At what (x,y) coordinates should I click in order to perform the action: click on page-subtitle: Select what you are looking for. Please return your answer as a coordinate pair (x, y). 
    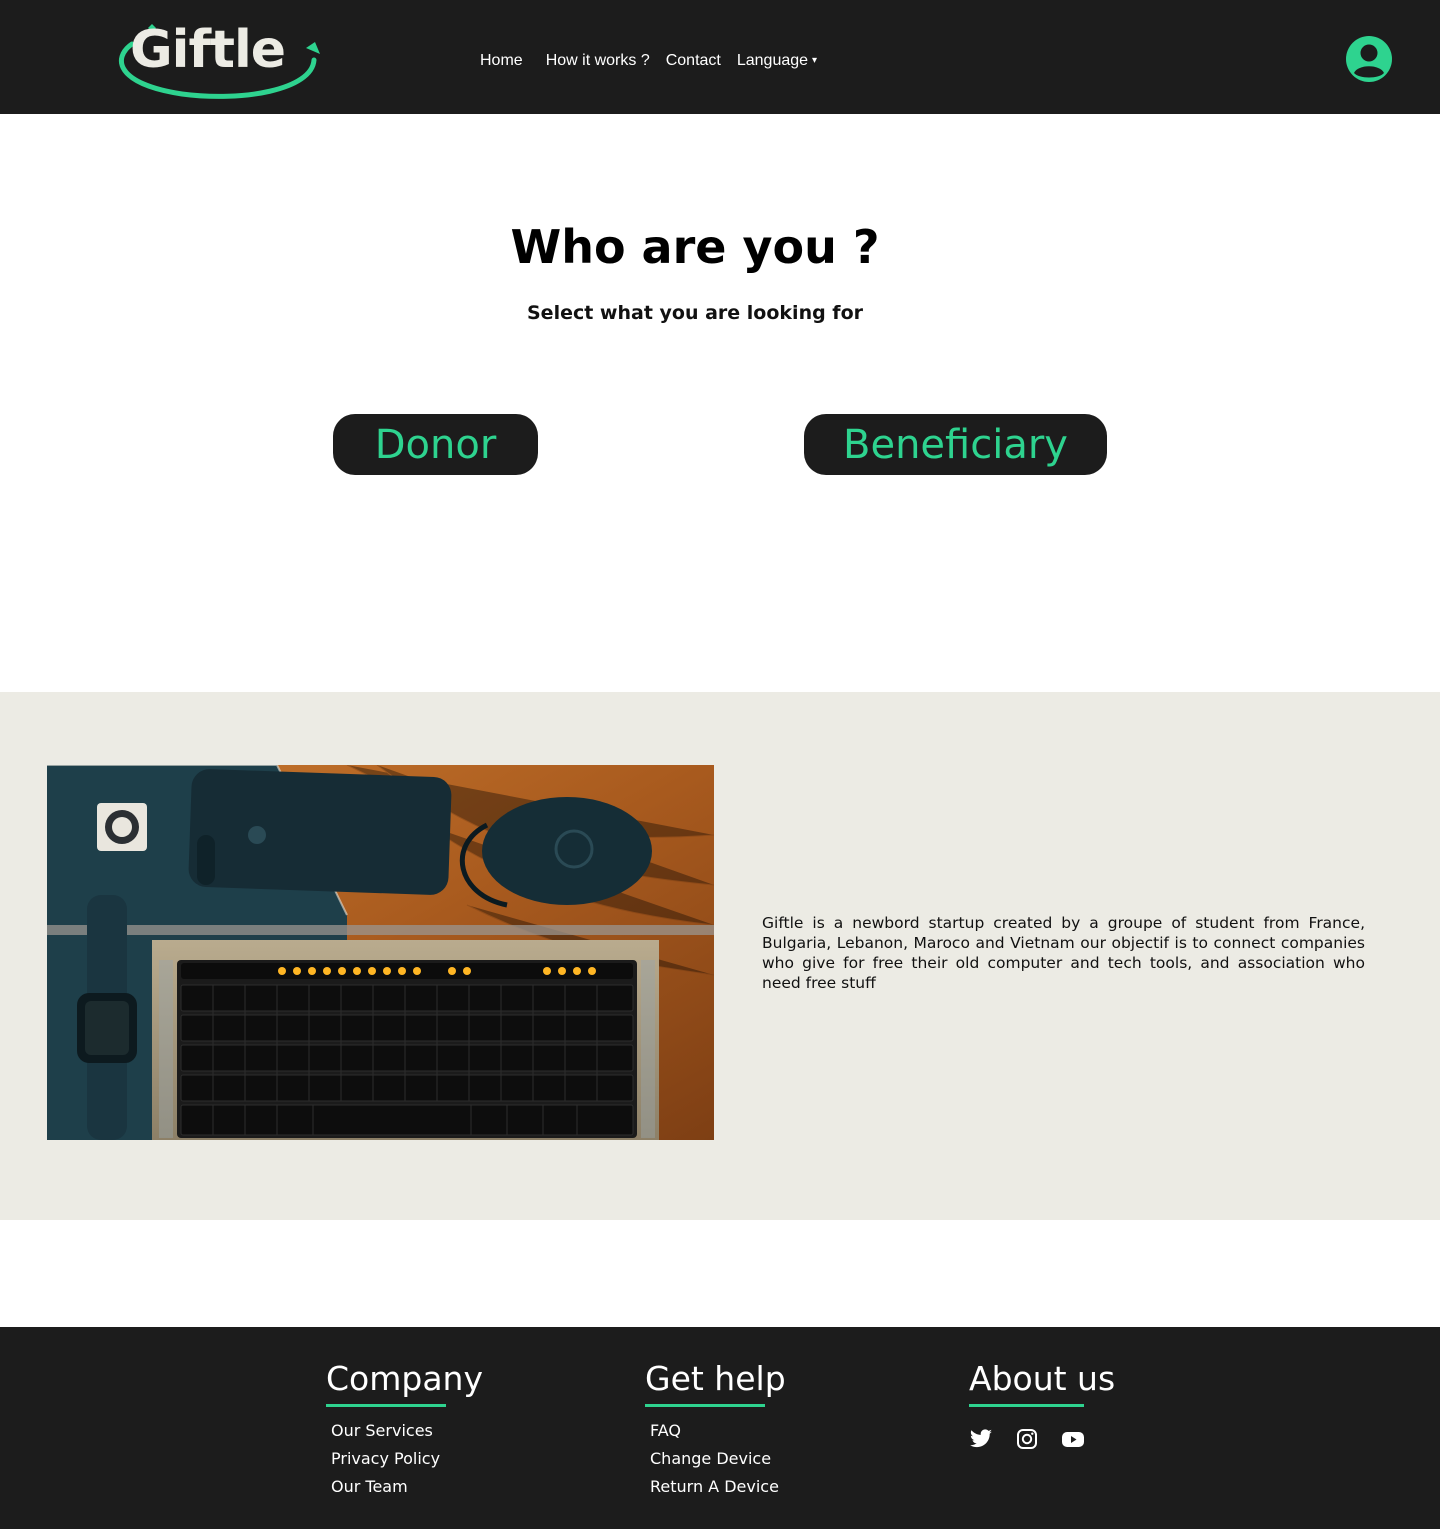
    Looking at the image, I should click on (695, 313).